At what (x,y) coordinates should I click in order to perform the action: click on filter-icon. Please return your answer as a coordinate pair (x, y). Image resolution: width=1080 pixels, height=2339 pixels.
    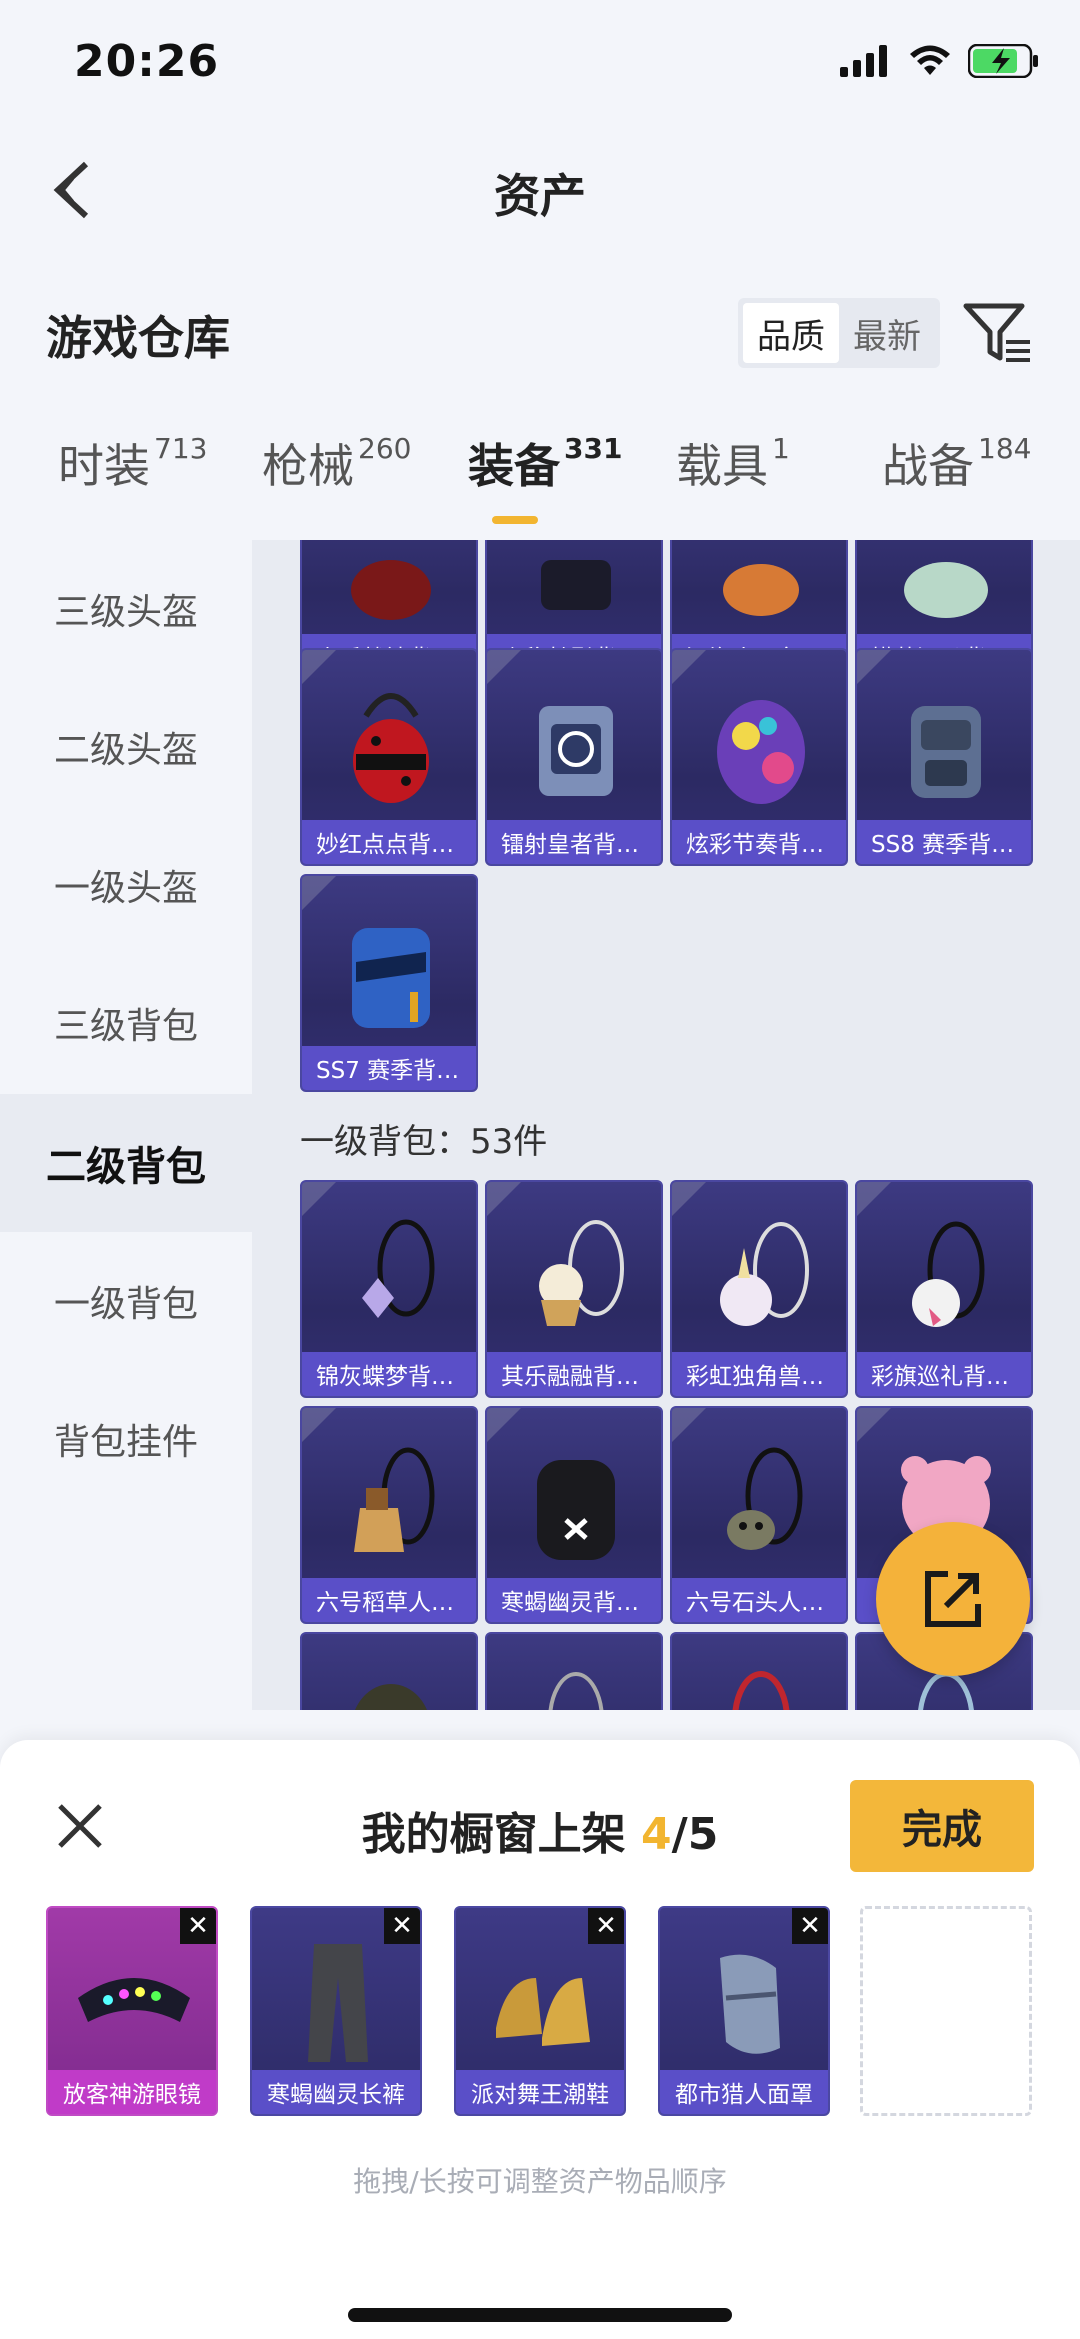
    Looking at the image, I should click on (996, 332).